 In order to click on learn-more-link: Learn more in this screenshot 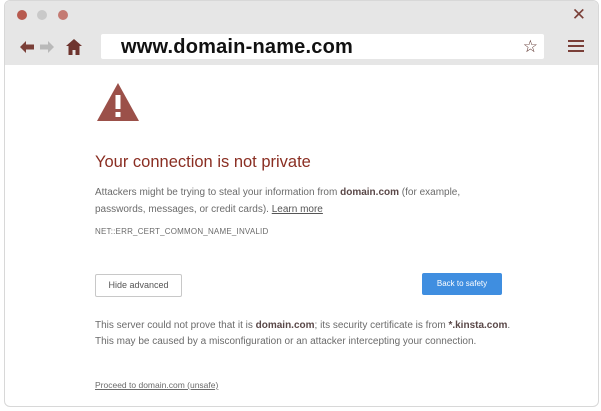, I will do `click(297, 209)`.